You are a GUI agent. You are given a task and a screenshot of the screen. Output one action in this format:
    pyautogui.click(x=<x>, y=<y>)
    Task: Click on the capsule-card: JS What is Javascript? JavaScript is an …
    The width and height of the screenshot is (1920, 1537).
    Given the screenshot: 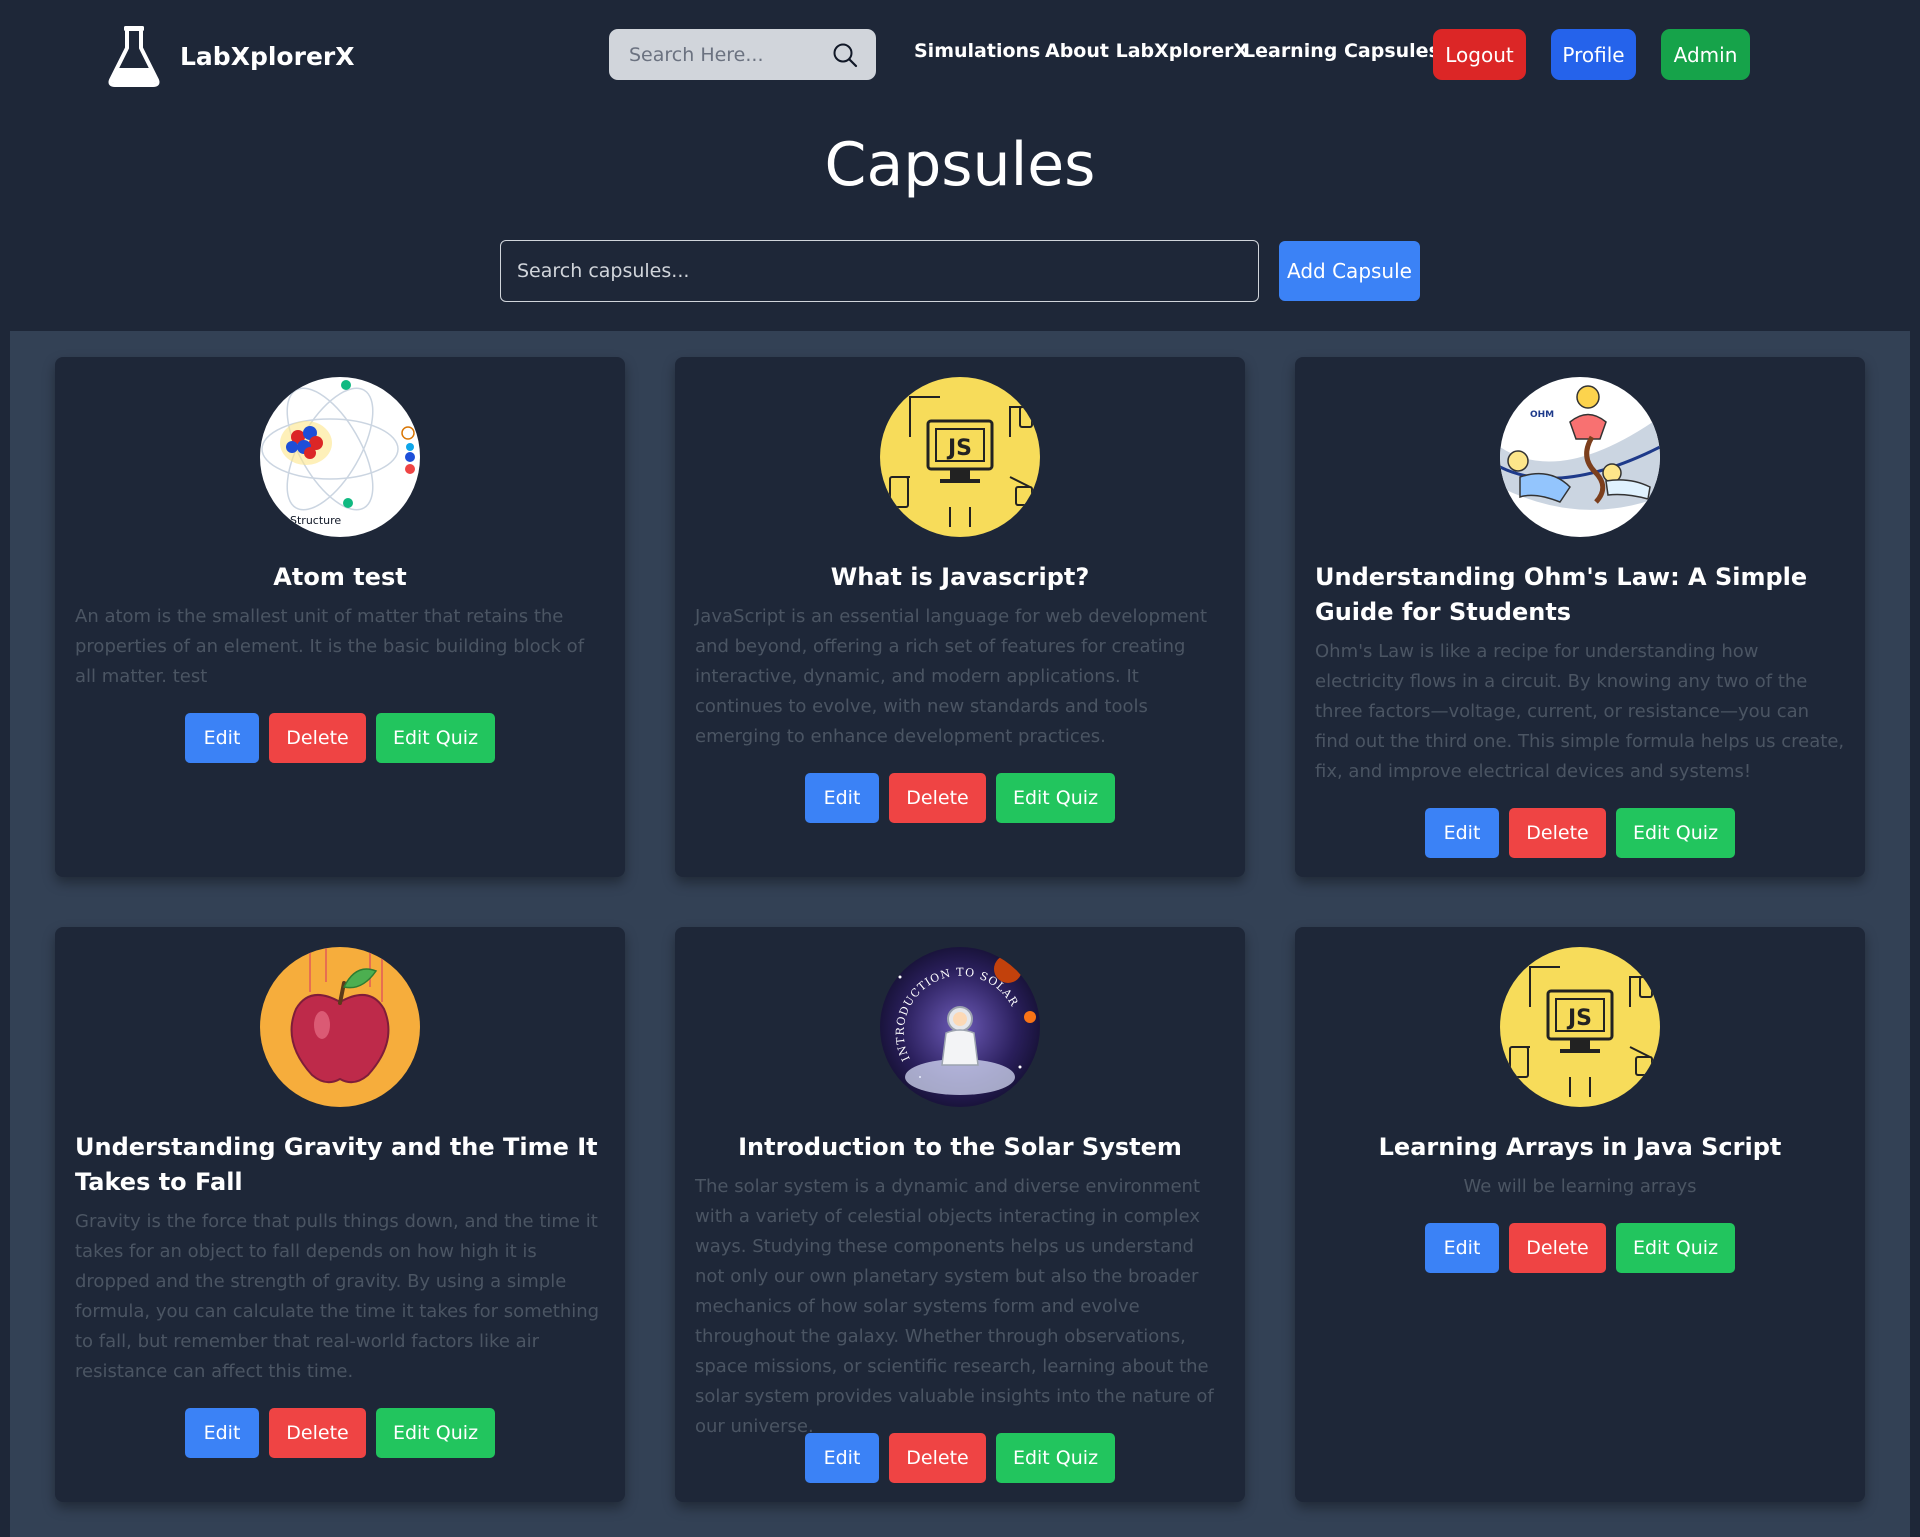 What is the action you would take?
    pyautogui.click(x=960, y=617)
    